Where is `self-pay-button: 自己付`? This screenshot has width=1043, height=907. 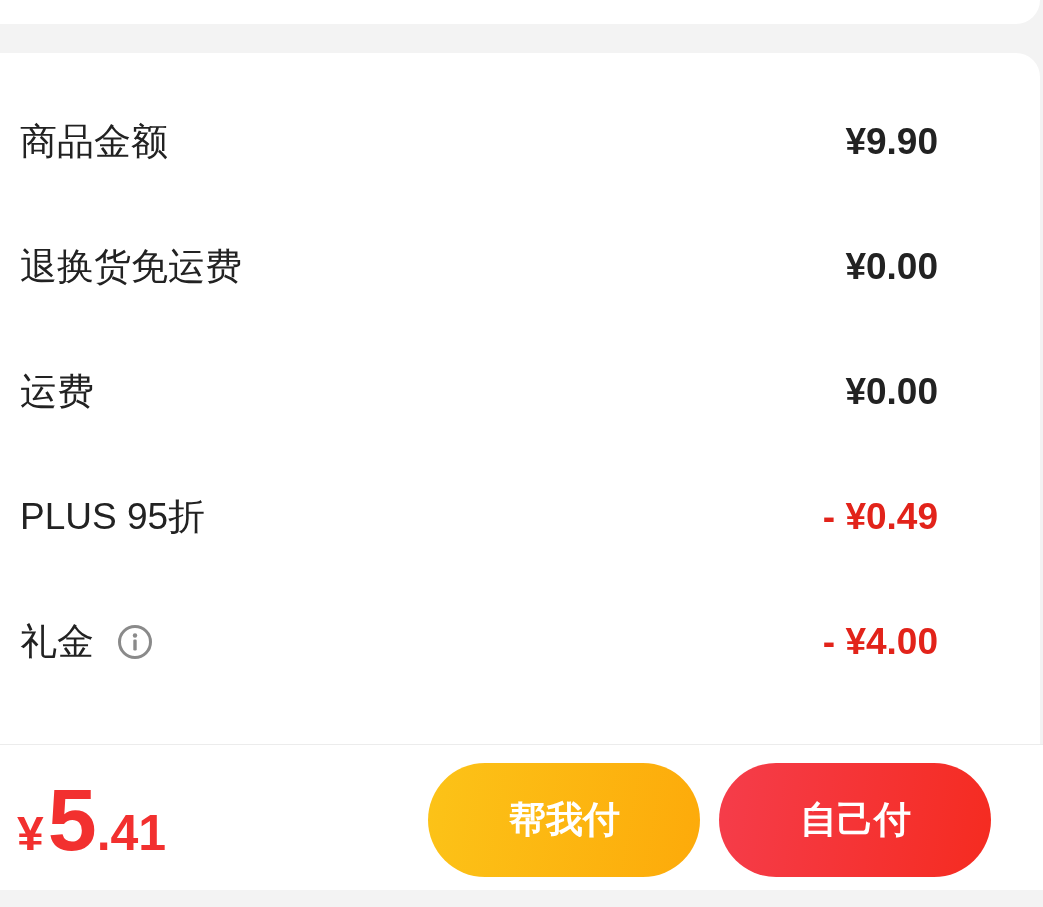
self-pay-button: 自己付 is located at coordinates (855, 819).